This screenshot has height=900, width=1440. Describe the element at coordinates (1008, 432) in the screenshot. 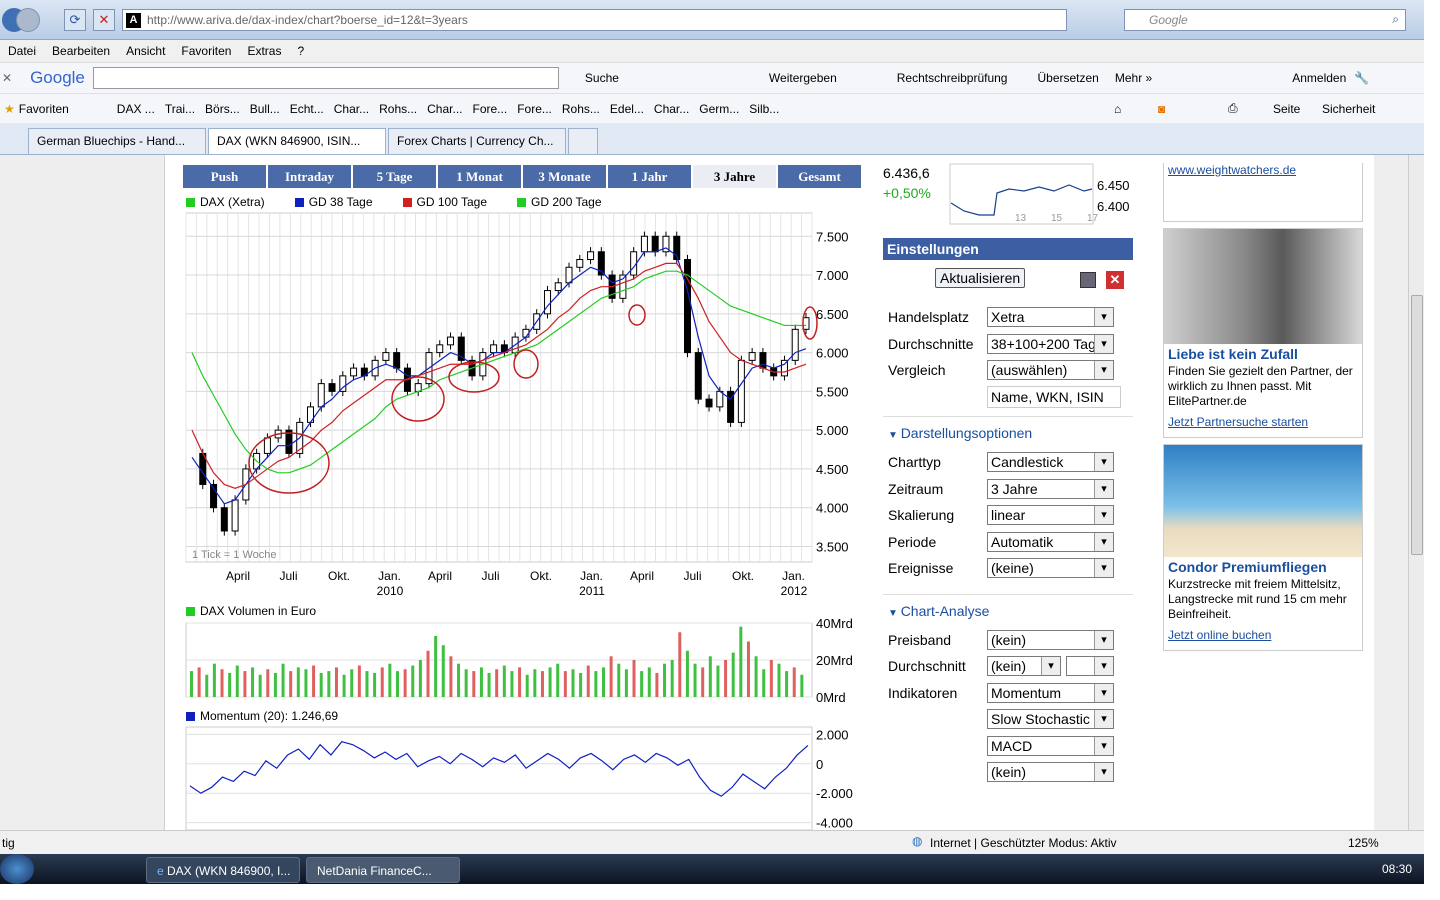

I see `section-darstellungsoptionen: ▼ Darstellungsoptionen` at that location.